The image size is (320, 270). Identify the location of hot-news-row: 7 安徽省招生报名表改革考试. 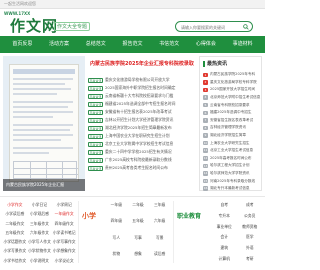
(232, 121).